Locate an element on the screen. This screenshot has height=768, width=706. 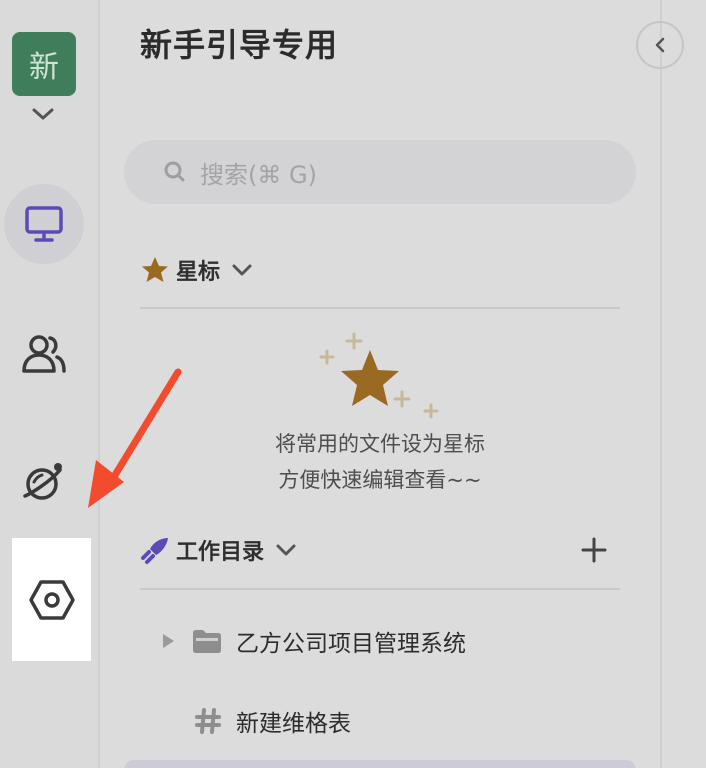
search-icon is located at coordinates (174, 171).